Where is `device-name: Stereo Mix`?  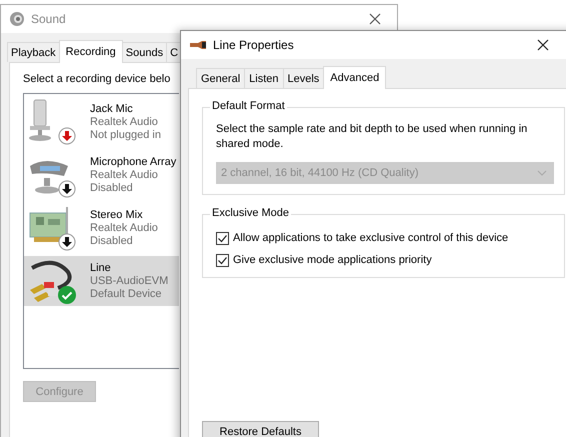 device-name: Stereo Mix is located at coordinates (117, 215).